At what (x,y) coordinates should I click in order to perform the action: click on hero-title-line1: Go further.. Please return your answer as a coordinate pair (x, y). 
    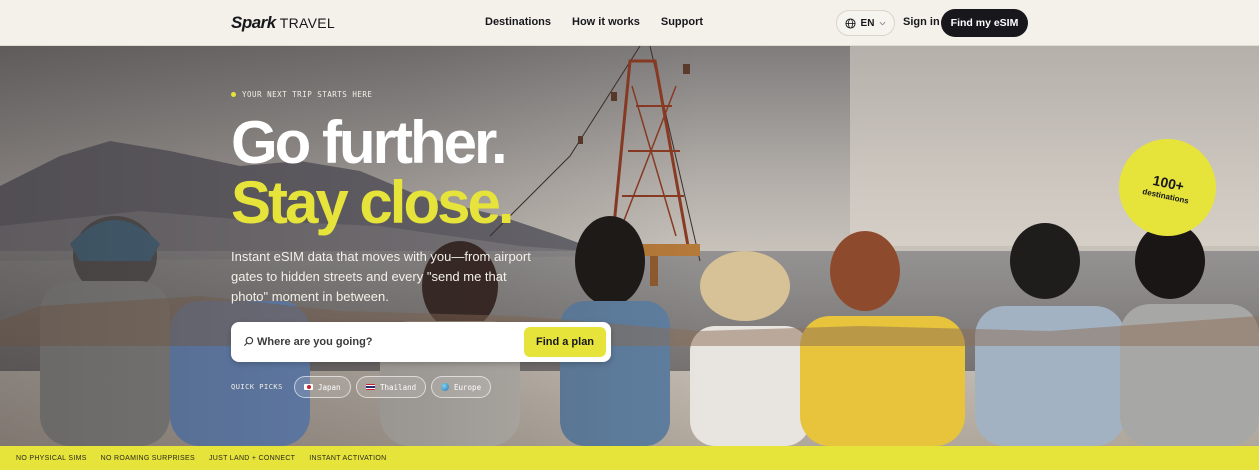
    Looking at the image, I should click on (369, 142).